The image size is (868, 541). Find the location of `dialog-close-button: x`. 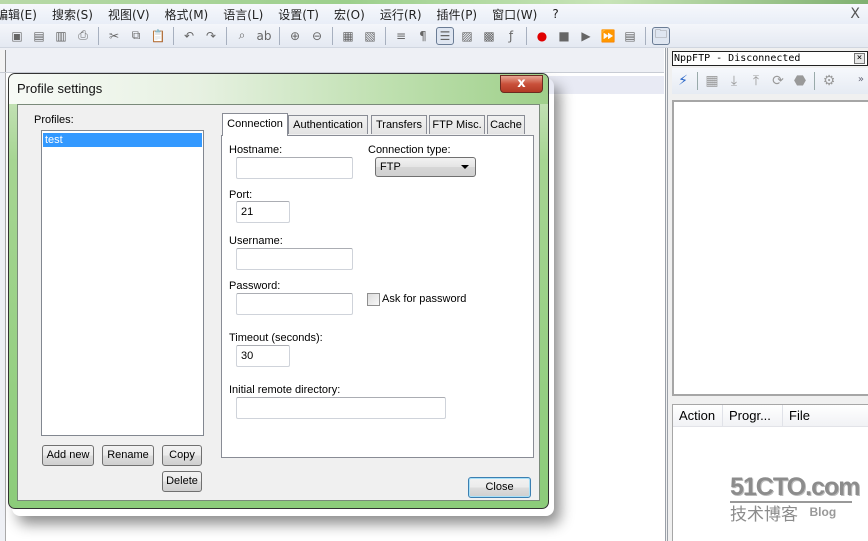

dialog-close-button: x is located at coordinates (521, 84).